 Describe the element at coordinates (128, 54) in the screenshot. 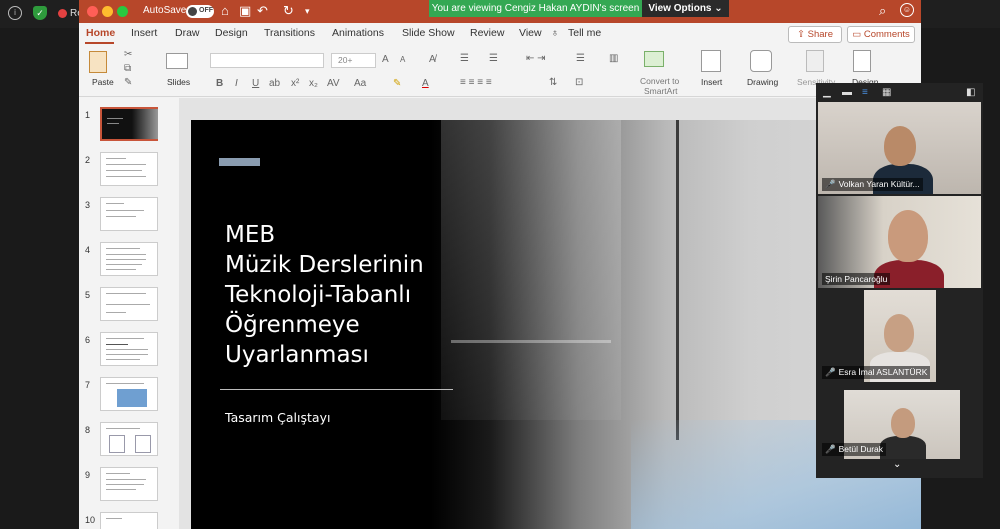

I see `cut-icon: ✂` at that location.